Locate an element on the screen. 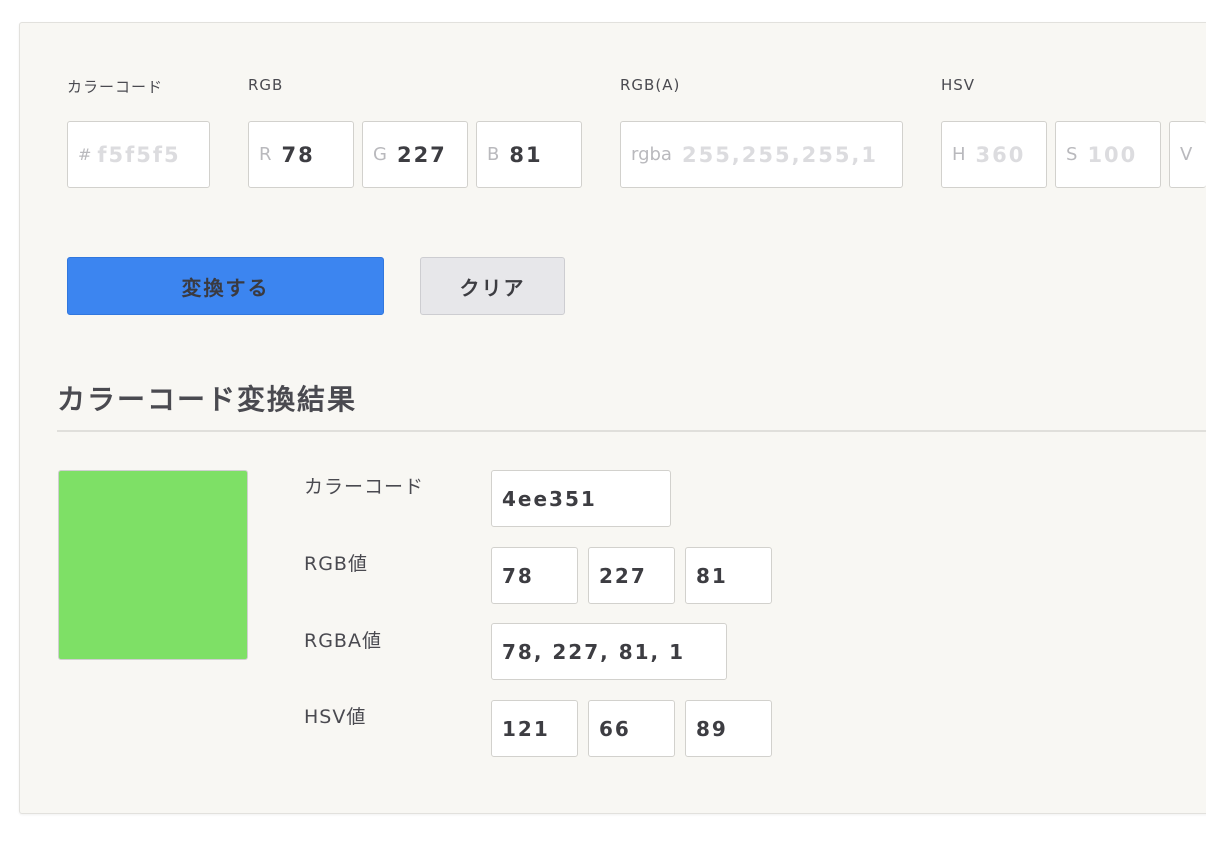  r-input: R 78 is located at coordinates (301, 154).